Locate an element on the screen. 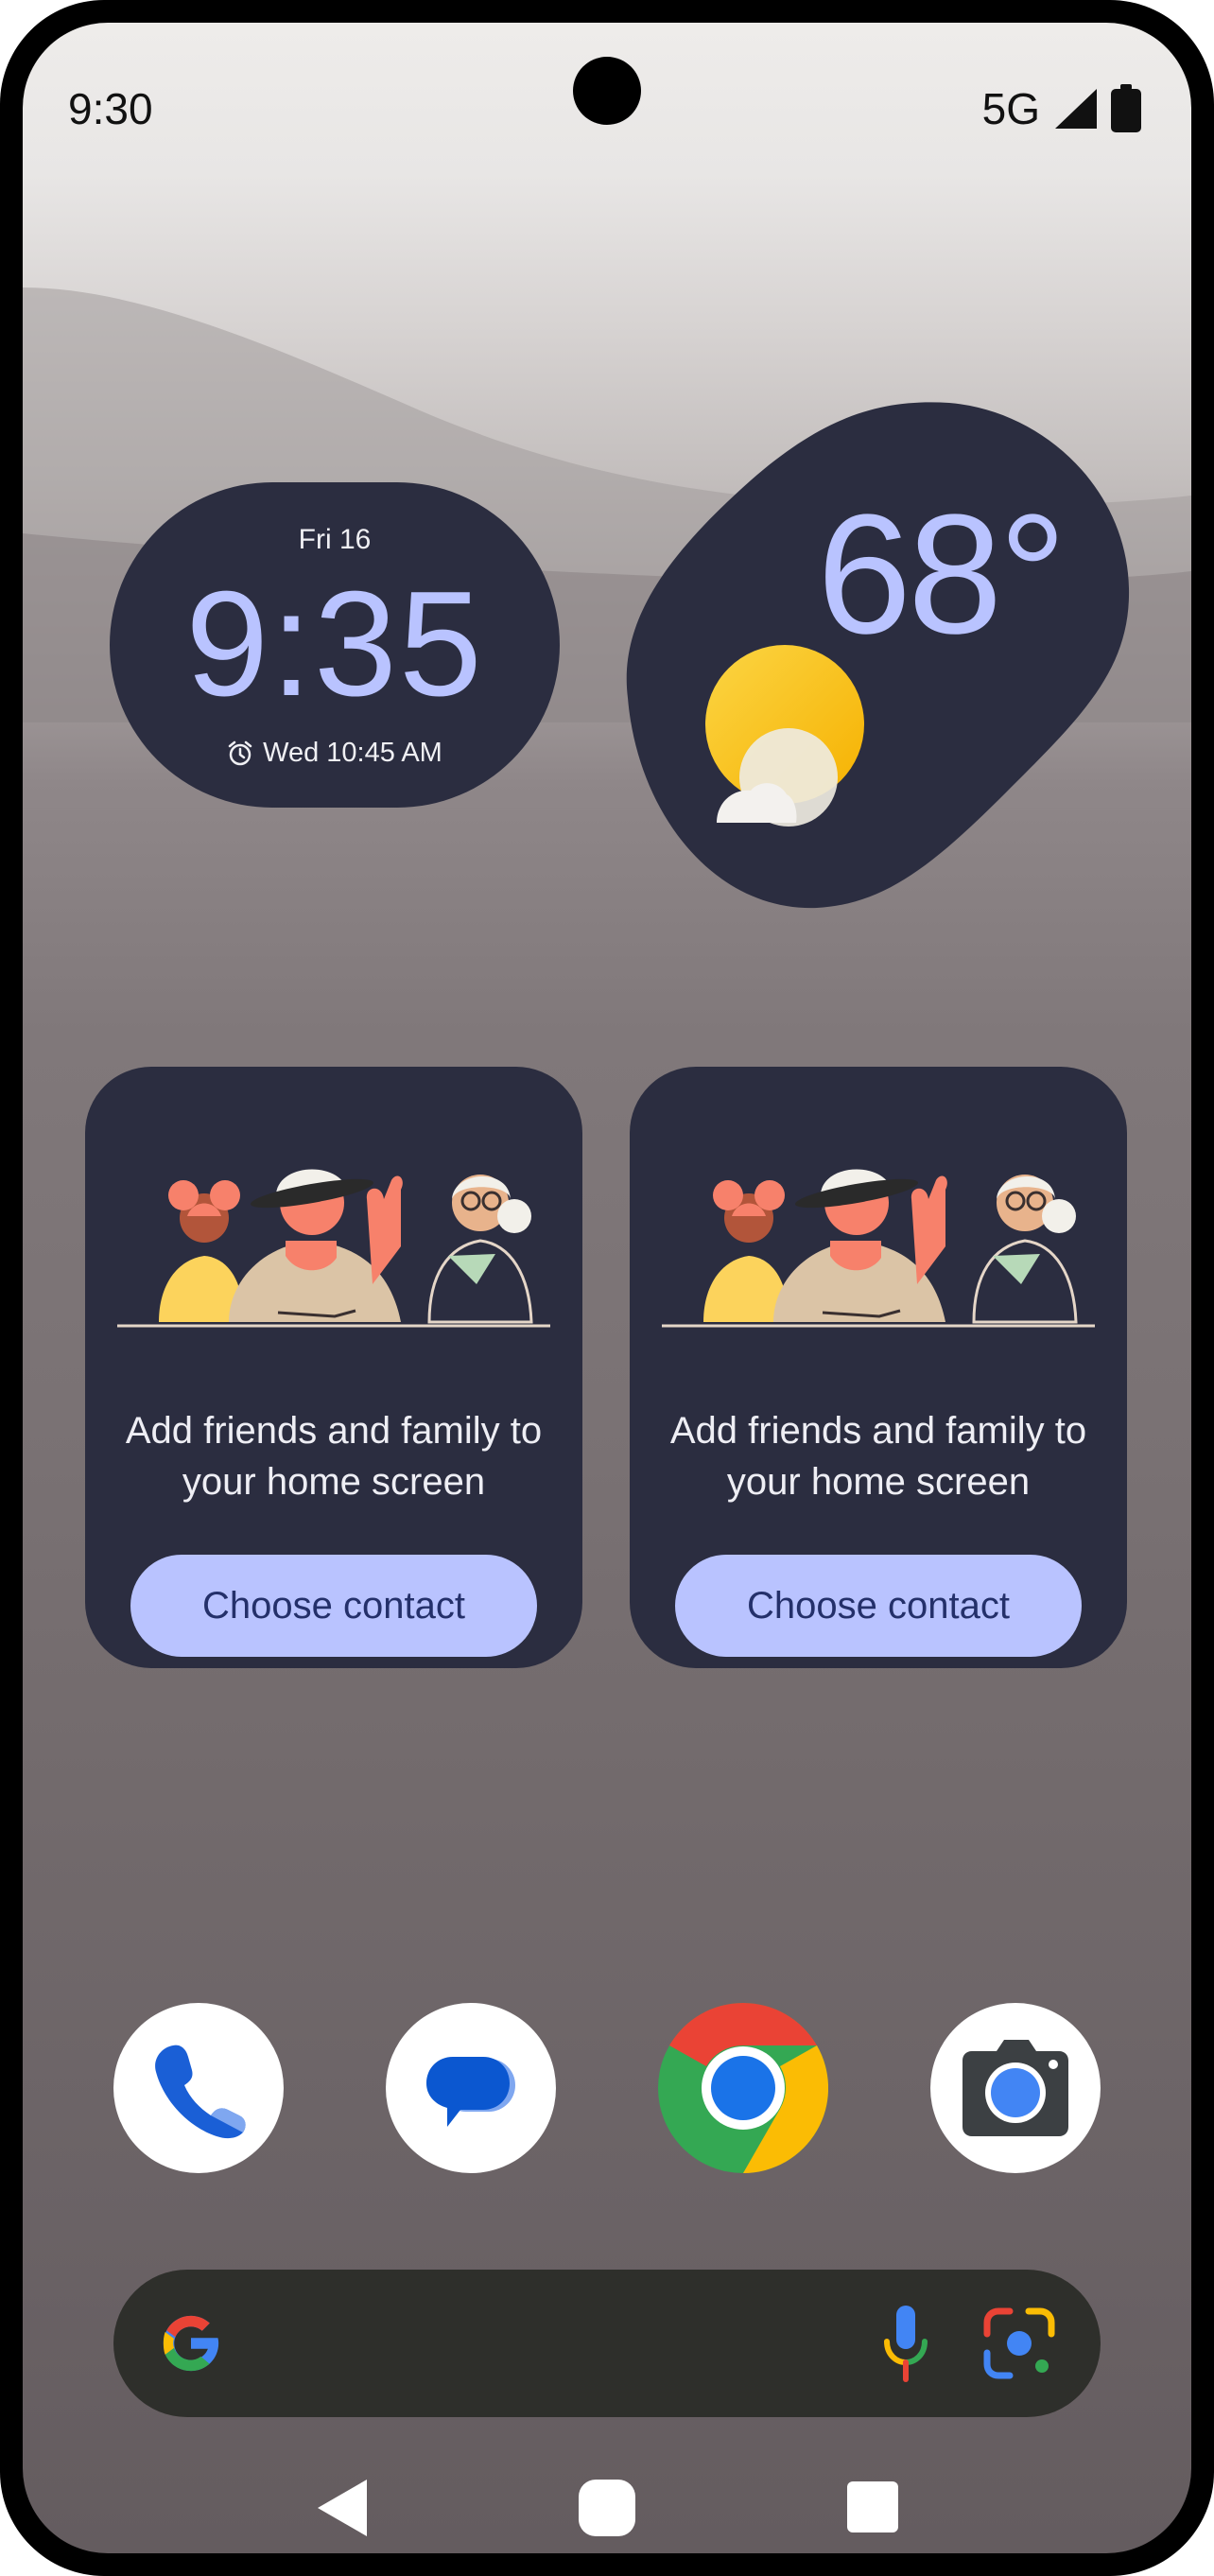 Image resolution: width=1214 pixels, height=2576 pixels. status-time: 9:30 is located at coordinates (110, 108).